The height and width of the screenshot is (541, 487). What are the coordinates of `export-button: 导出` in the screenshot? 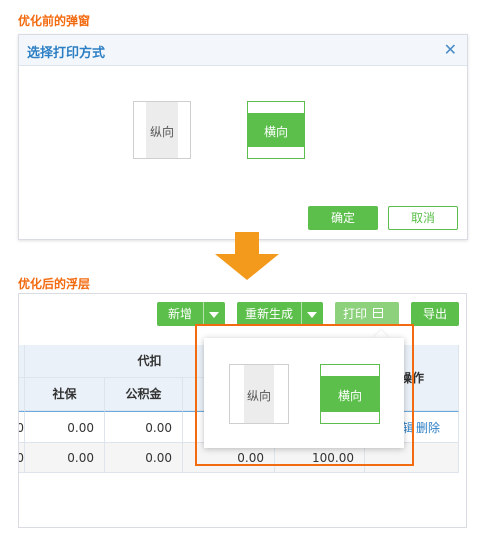 It's located at (435, 314).